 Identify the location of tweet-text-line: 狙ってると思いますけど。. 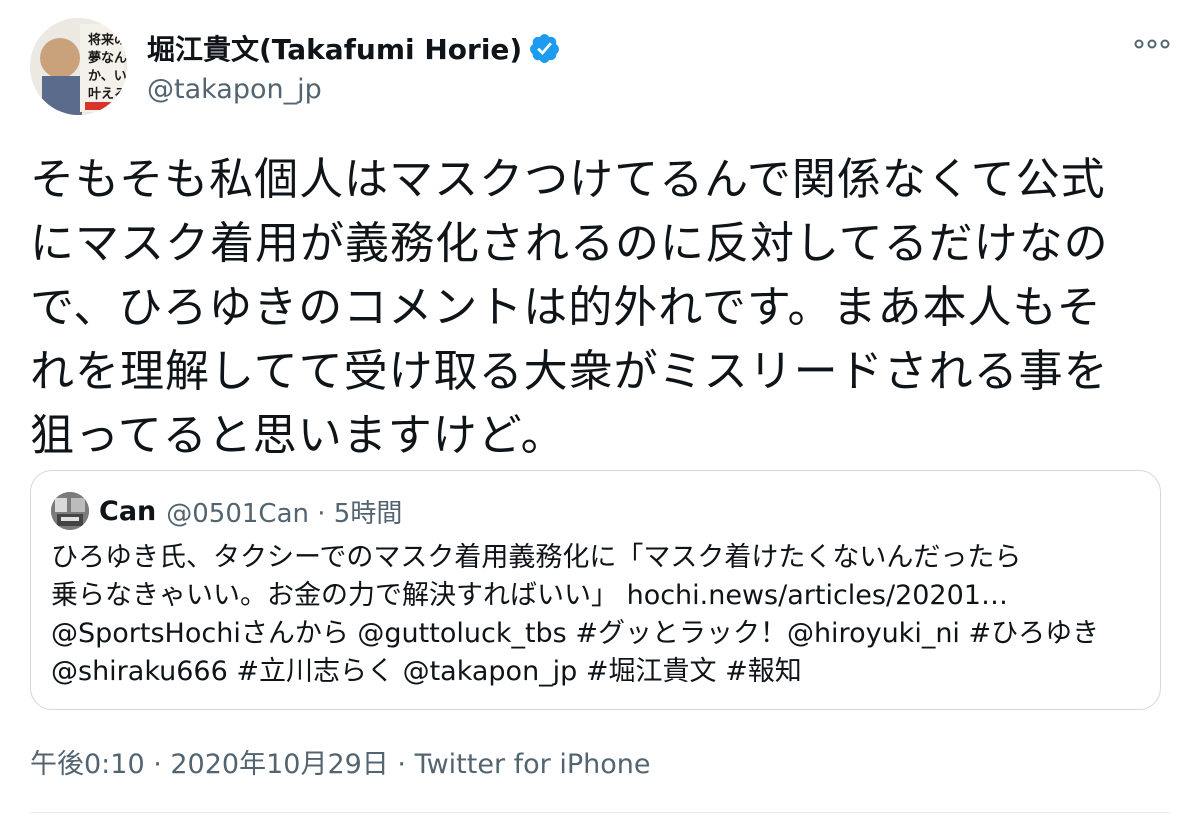
(298, 435).